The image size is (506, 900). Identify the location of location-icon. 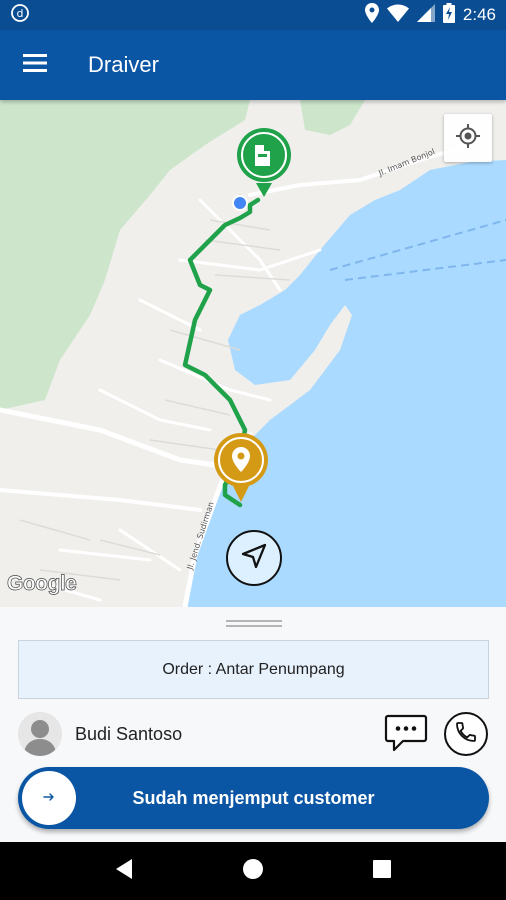
(371, 15).